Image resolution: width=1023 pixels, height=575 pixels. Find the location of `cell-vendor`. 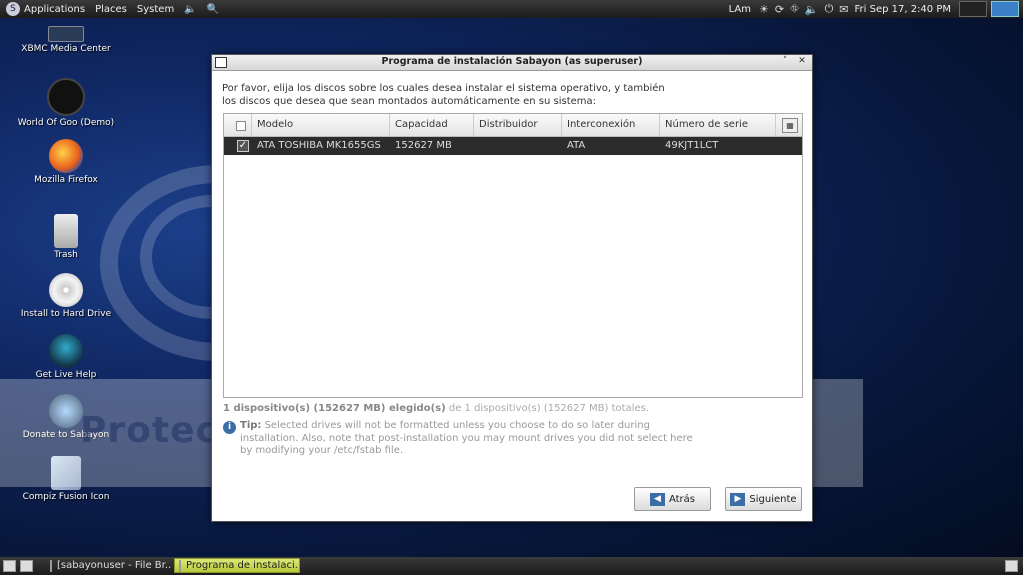

cell-vendor is located at coordinates (518, 146).